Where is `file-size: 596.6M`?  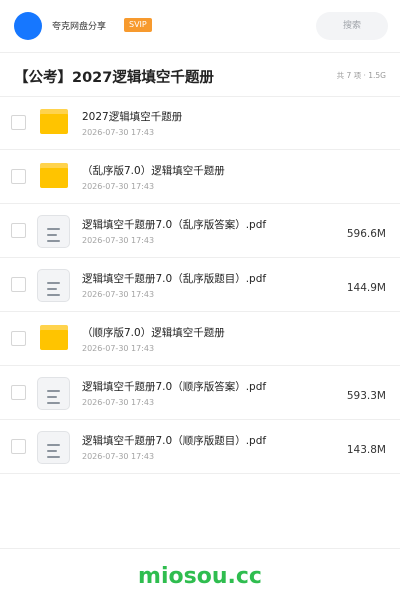
file-size: 596.6M is located at coordinates (366, 234).